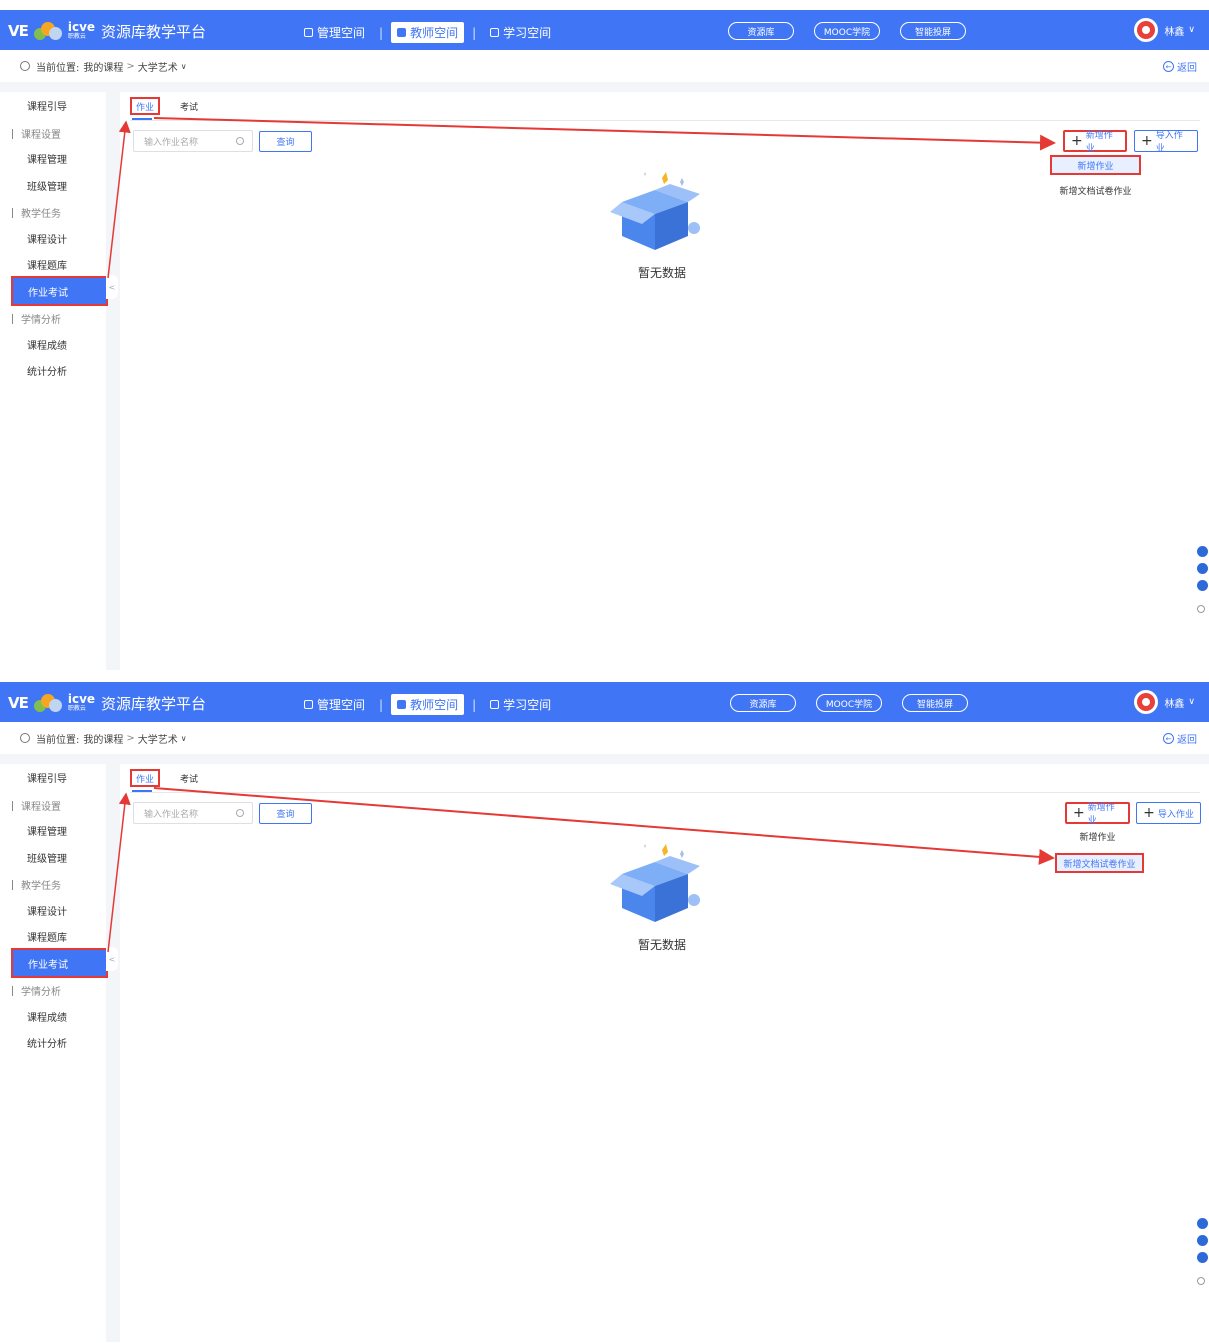  Describe the element at coordinates (171, 814) in the screenshot. I see `search-placeholder: 输入作业名称` at that location.